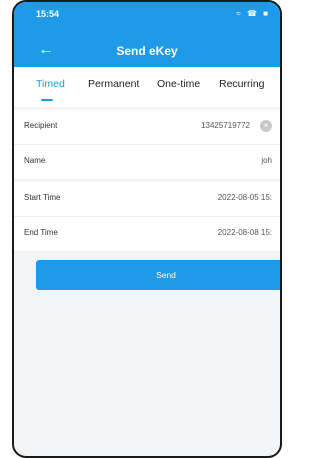 Image resolution: width=320 pixels, height=458 pixels. I want to click on name-input: joh, so click(266, 160).